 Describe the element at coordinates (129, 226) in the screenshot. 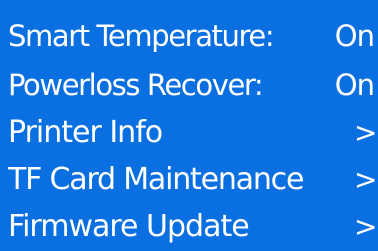

I see `menu-item-label: Firmware Update` at that location.